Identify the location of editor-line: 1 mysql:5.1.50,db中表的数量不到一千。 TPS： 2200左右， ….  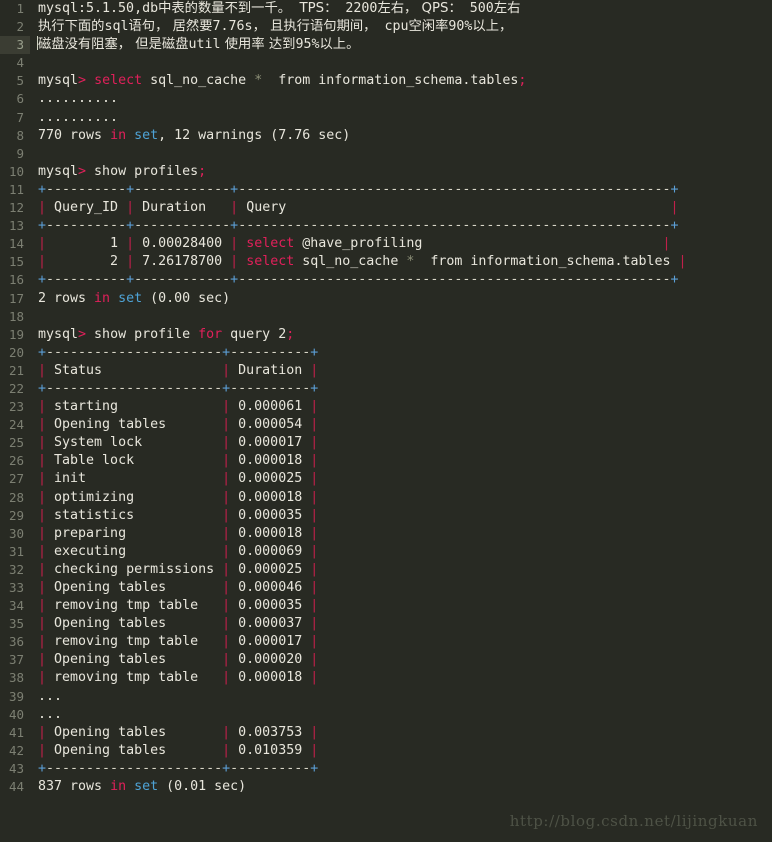
(386, 9).